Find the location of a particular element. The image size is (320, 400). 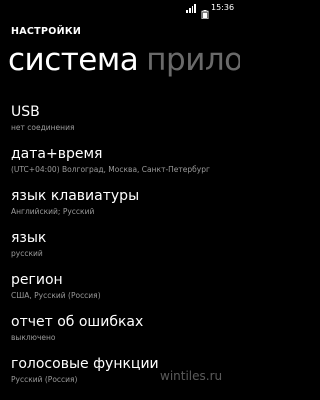

settings-item-title: регион is located at coordinates (37, 280).